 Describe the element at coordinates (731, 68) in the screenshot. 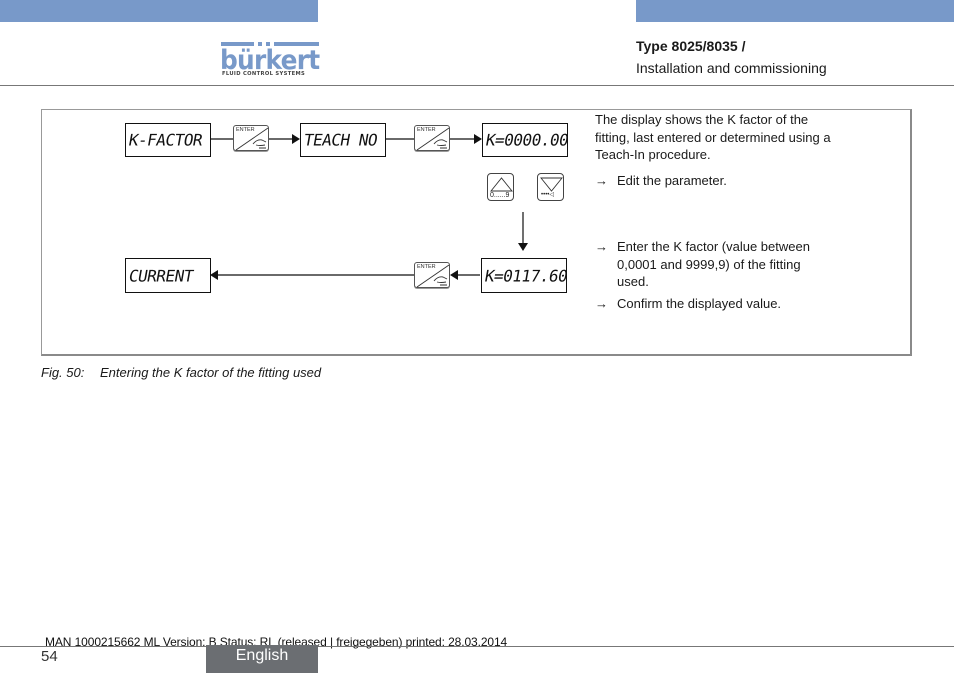

I see `document-section: Installation and commissioning` at that location.